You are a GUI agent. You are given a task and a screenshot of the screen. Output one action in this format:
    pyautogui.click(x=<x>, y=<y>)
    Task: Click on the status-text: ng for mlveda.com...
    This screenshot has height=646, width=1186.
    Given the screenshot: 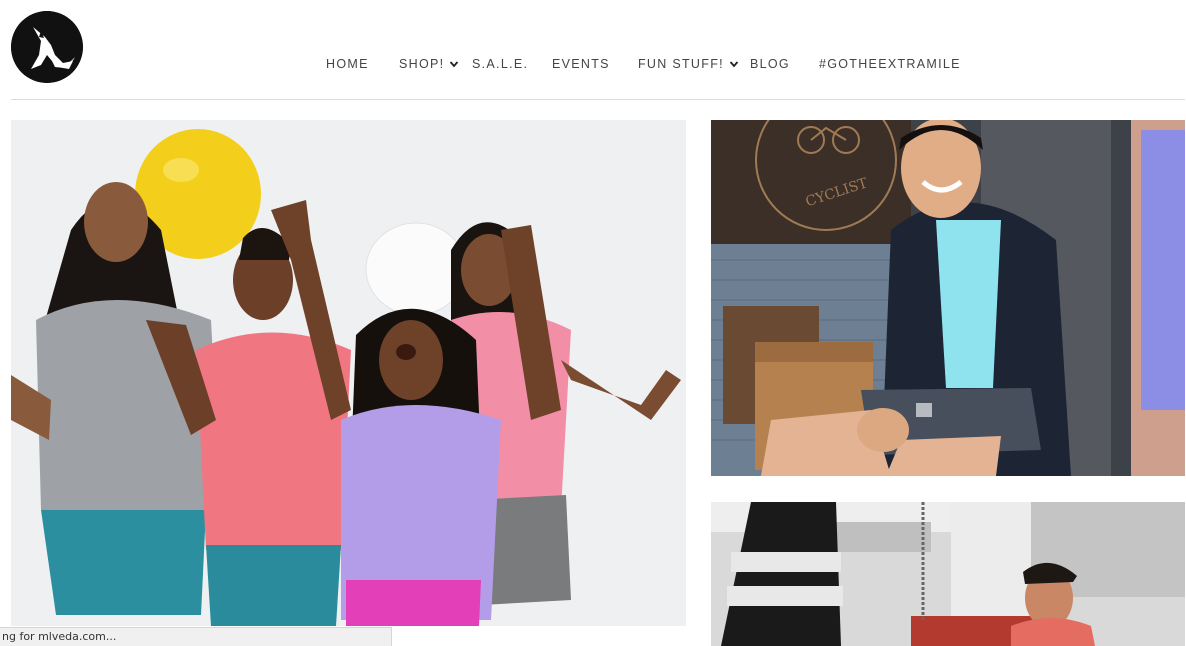 What is the action you would take?
    pyautogui.click(x=59, y=636)
    